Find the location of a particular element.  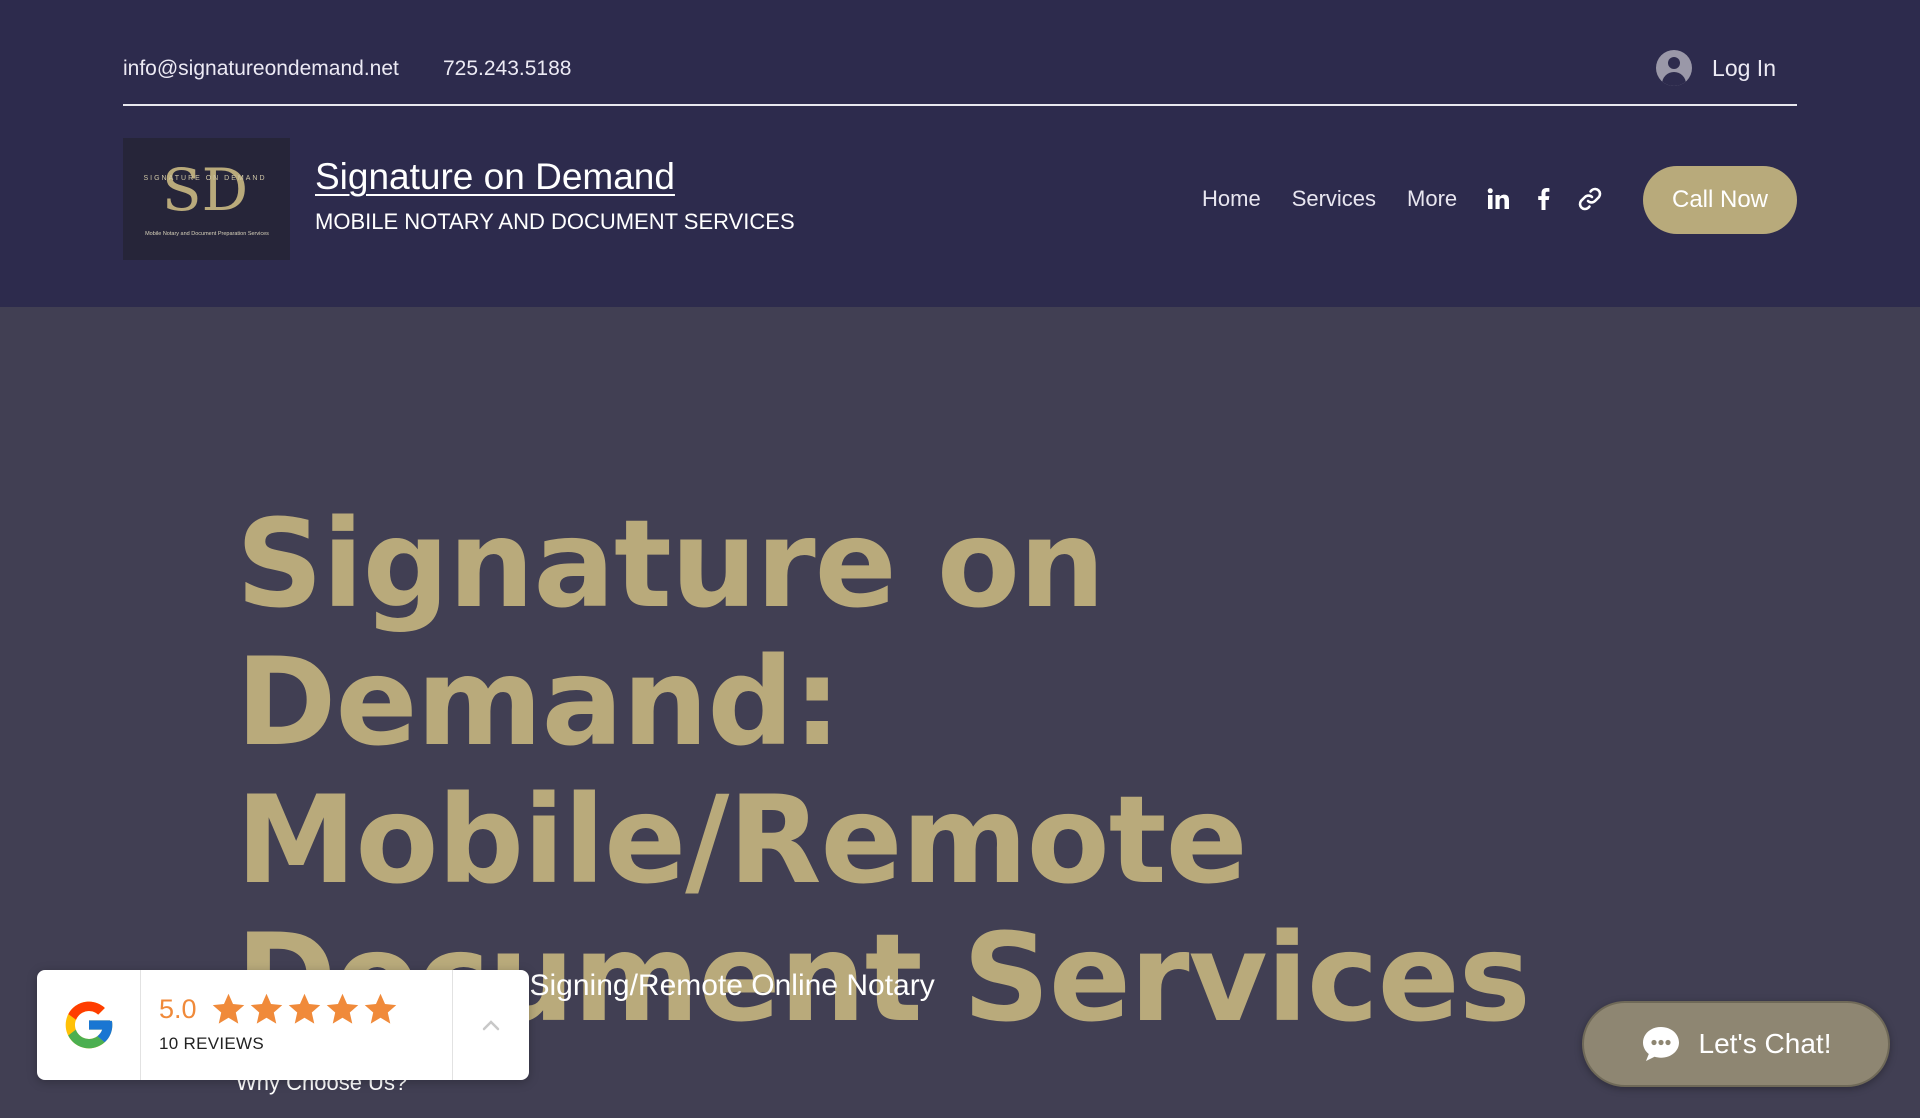

login-button: Log In is located at coordinates (1716, 68).